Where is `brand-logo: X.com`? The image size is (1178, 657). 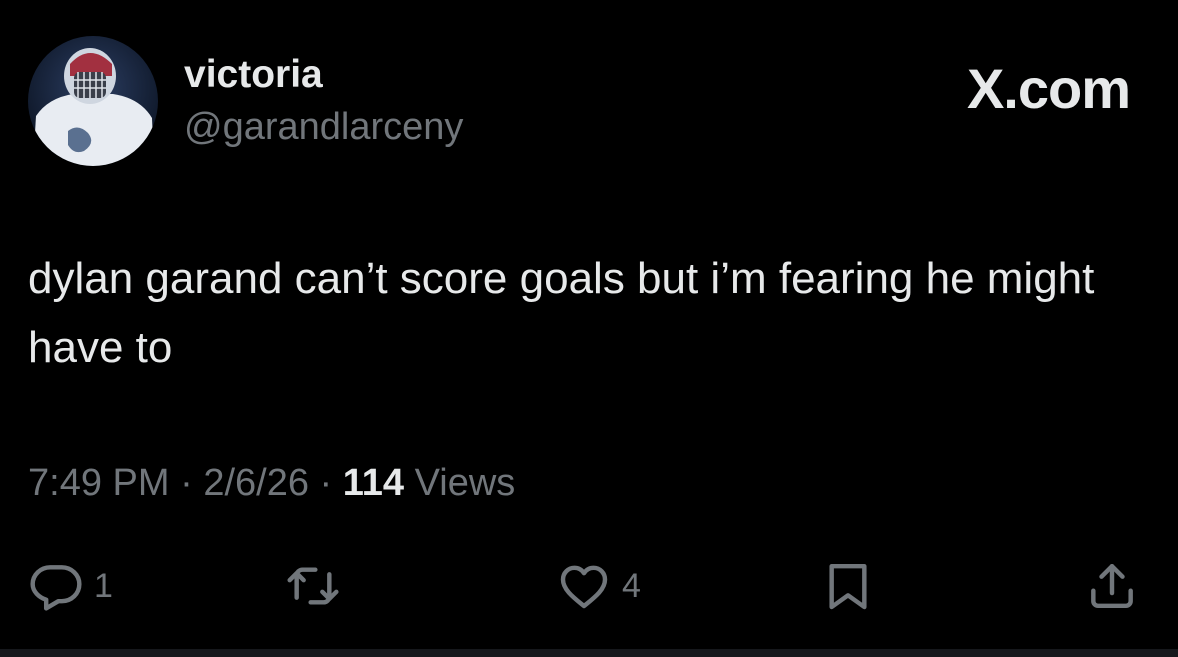 brand-logo: X.com is located at coordinates (1048, 88).